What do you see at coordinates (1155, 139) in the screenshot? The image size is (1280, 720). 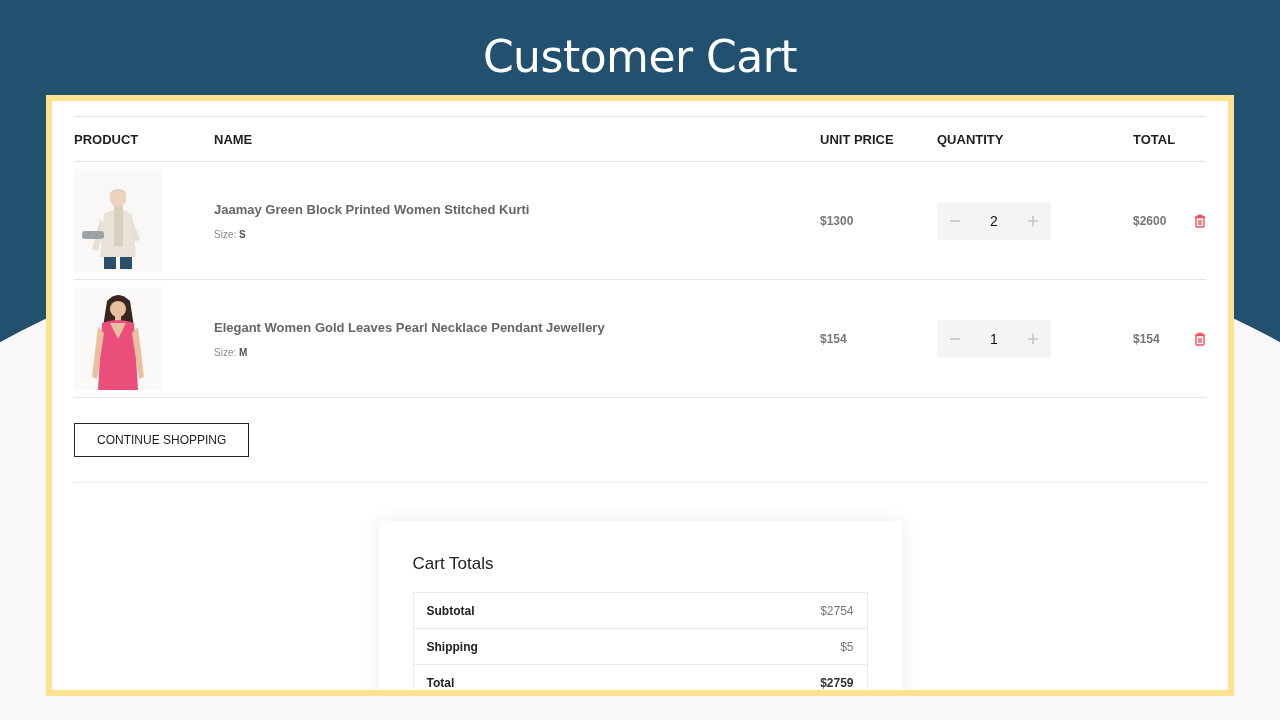 I see `column-header: TOTAL` at bounding box center [1155, 139].